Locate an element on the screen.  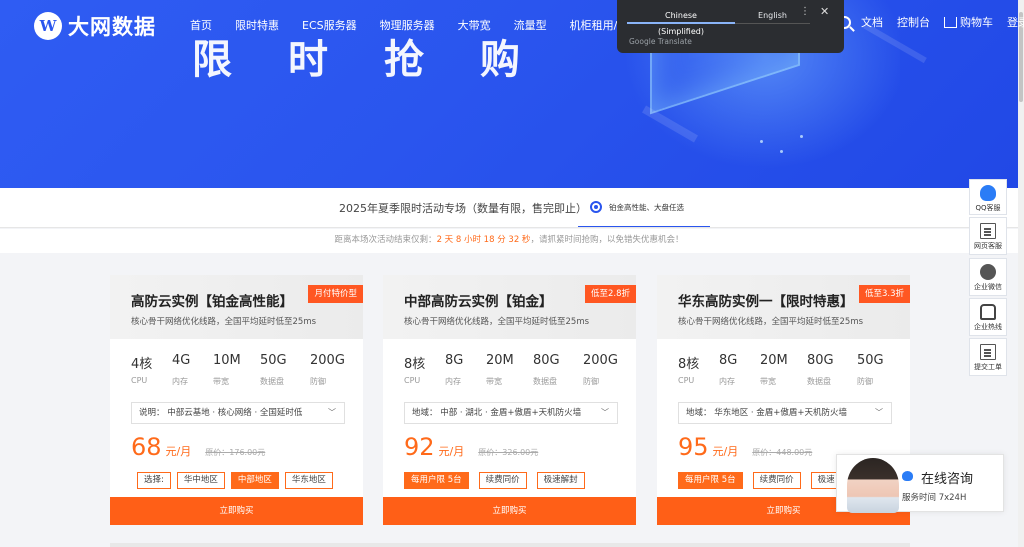
card-specs: 8核 CPU 8G 内存 20M 带宽 80G 数据盘 50G 防御 is located at coordinates (787, 370).